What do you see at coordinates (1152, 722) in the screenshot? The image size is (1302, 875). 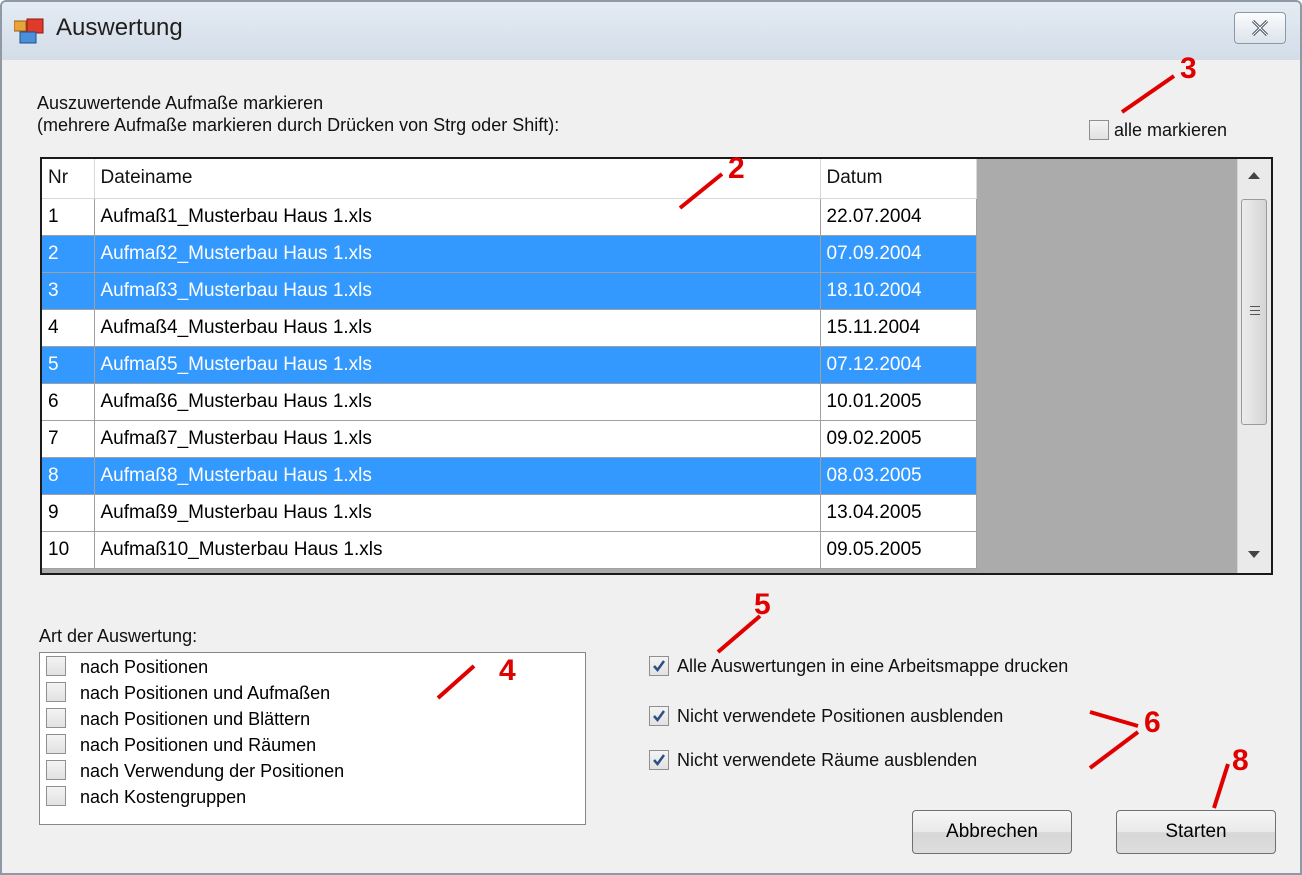 I see `annotation-number-6: 6` at bounding box center [1152, 722].